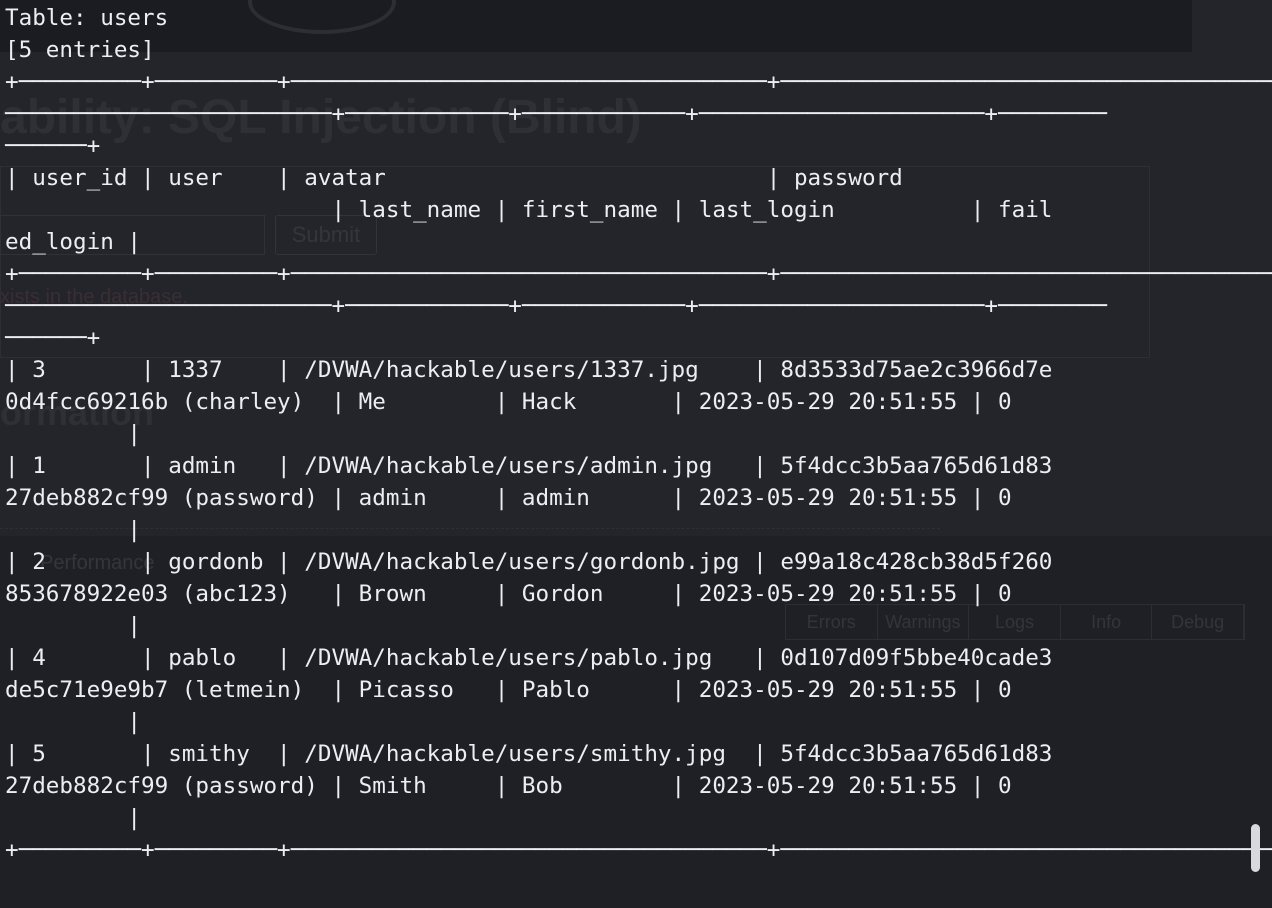 The height and width of the screenshot is (908, 1272). I want to click on terminal-line: ed_login |, so click(73, 242).